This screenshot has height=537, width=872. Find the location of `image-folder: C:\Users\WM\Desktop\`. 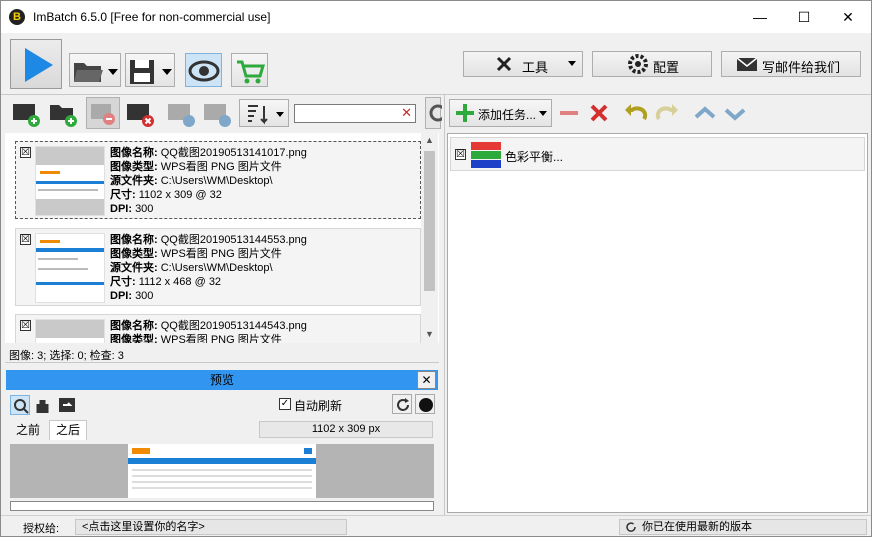

image-folder: C:\Users\WM\Desktop\ is located at coordinates (216, 268).